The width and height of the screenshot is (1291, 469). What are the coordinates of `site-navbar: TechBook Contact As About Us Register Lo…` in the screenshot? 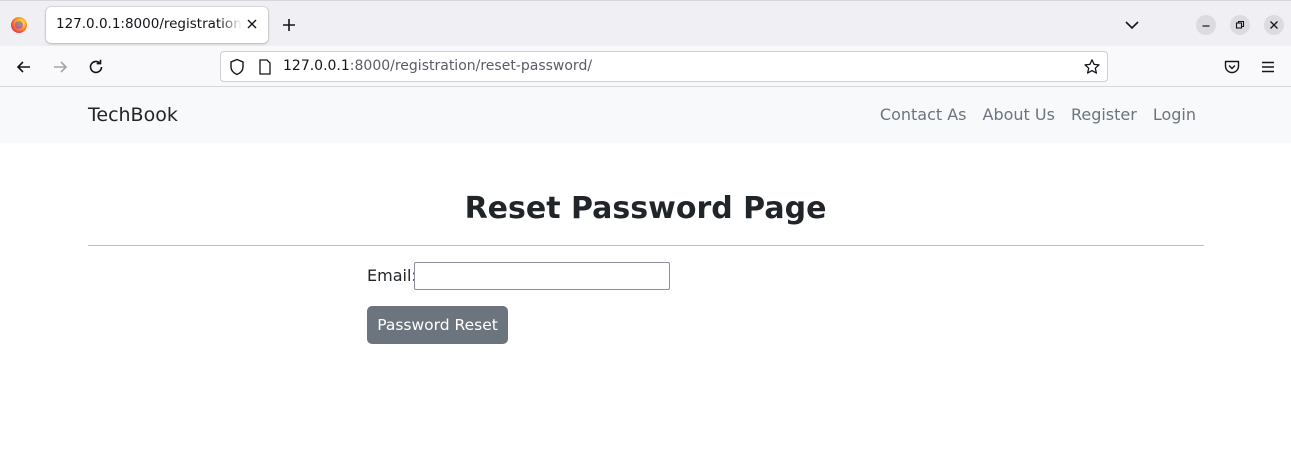 It's located at (645, 115).